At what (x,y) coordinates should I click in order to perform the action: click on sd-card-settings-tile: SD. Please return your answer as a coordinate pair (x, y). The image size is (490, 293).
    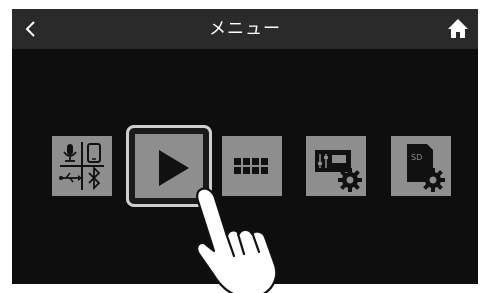
    Looking at the image, I should click on (421, 166).